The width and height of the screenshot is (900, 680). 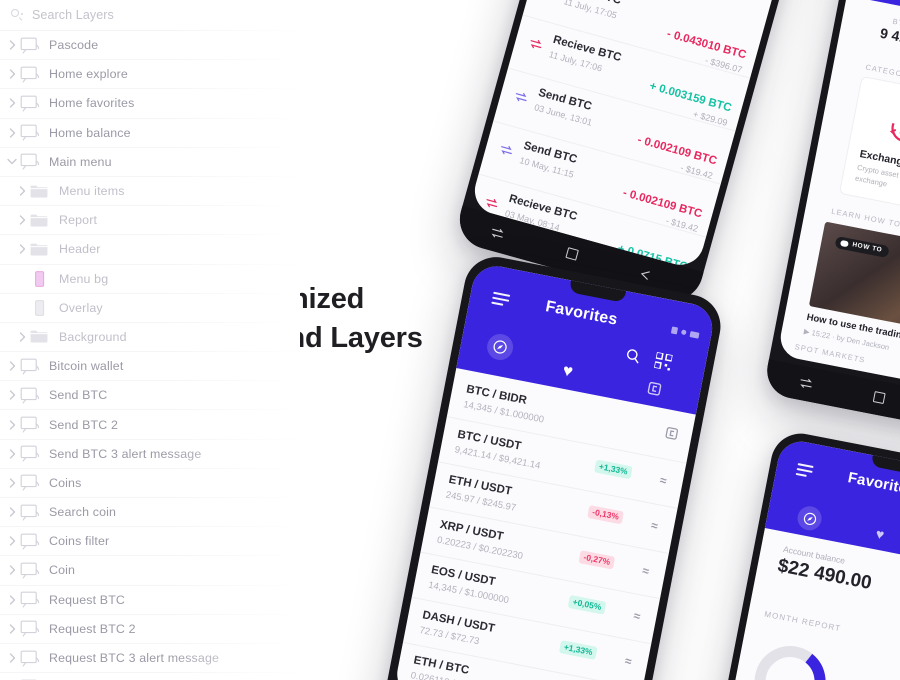 What do you see at coordinates (92, 103) in the screenshot?
I see `layer-name: Home favorites` at bounding box center [92, 103].